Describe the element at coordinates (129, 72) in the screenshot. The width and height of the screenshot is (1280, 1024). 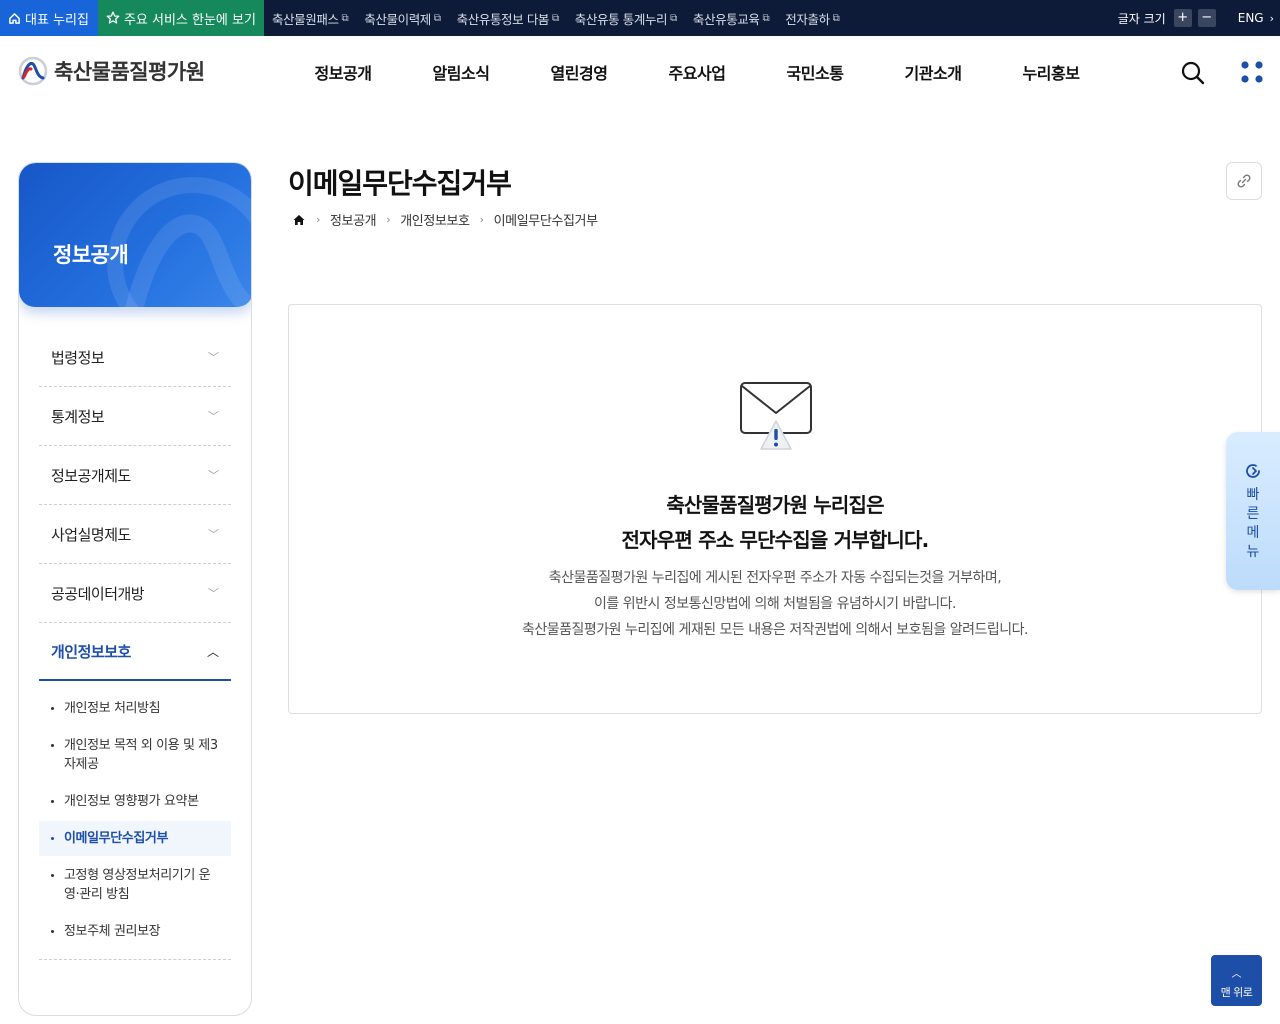
I see `logo-text: 축산물품질평가원` at that location.